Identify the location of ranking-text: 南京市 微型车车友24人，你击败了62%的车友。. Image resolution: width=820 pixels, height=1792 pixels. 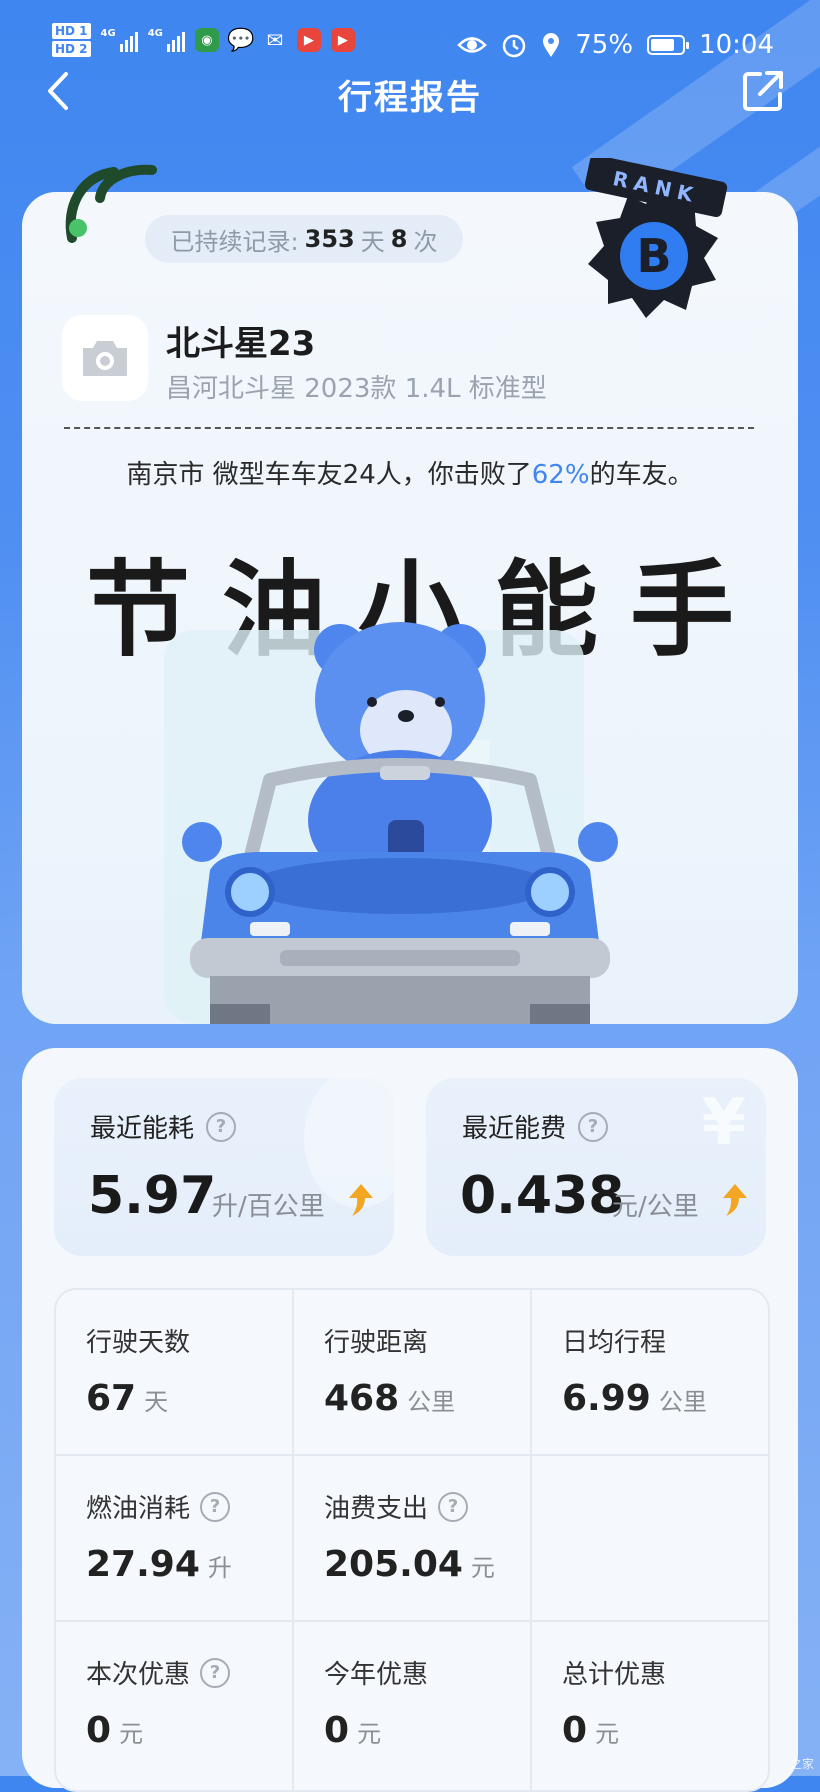
(410, 472).